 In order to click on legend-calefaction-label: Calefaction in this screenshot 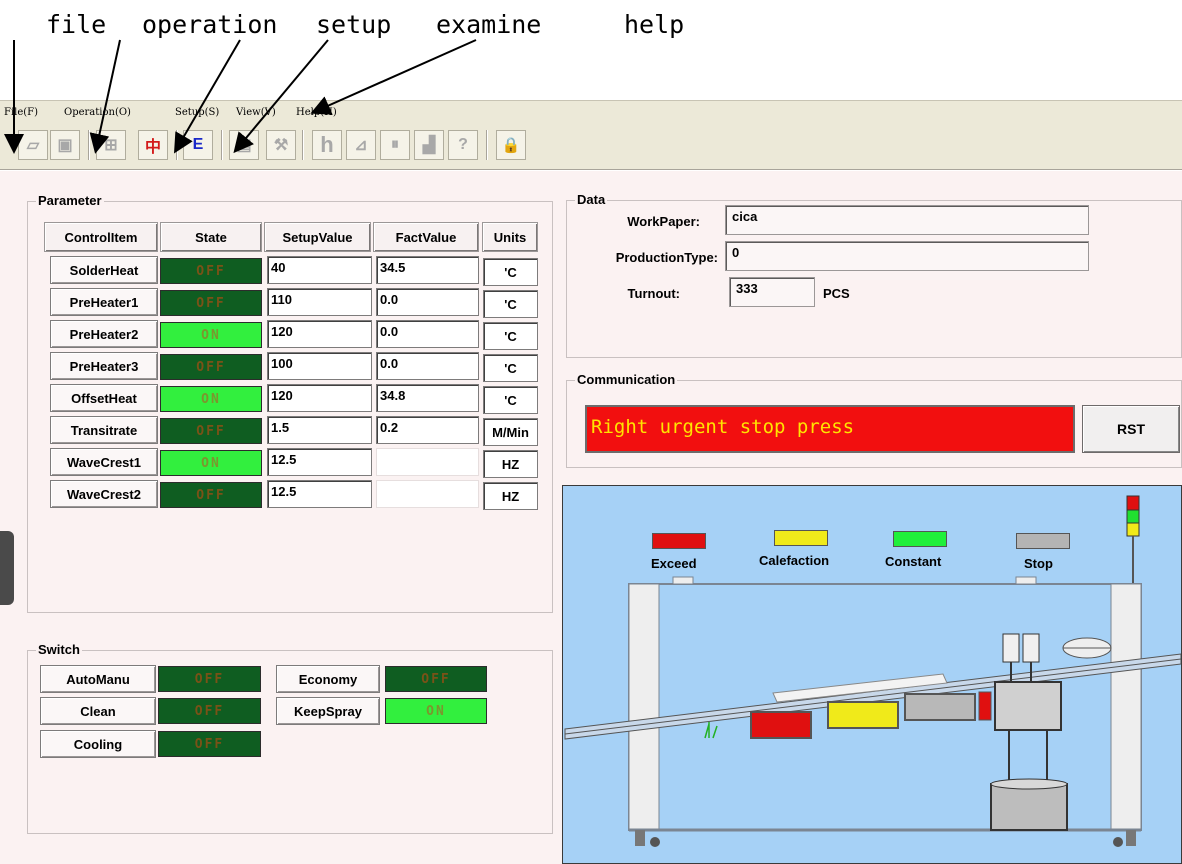, I will do `click(794, 560)`.